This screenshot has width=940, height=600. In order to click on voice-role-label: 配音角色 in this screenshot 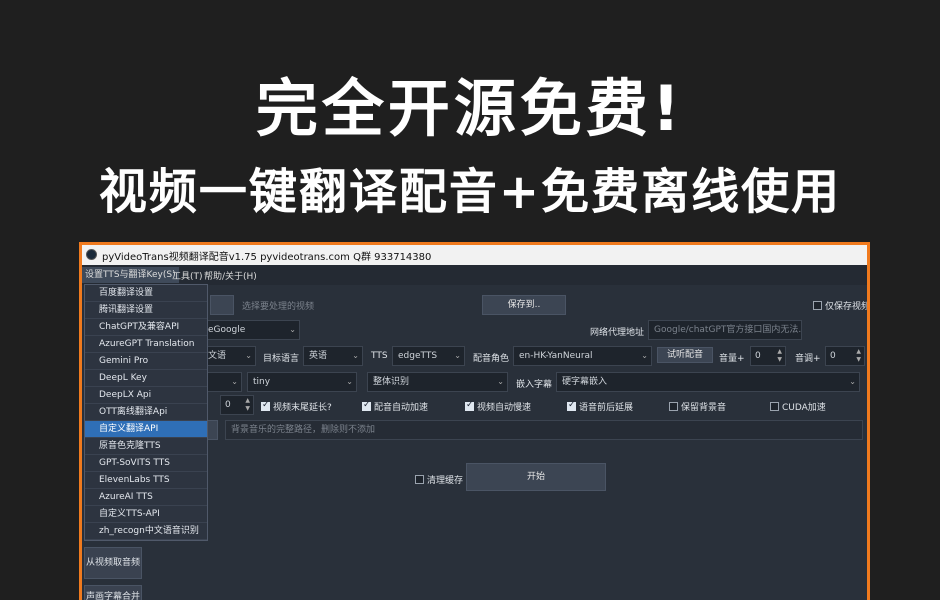, I will do `click(491, 359)`.